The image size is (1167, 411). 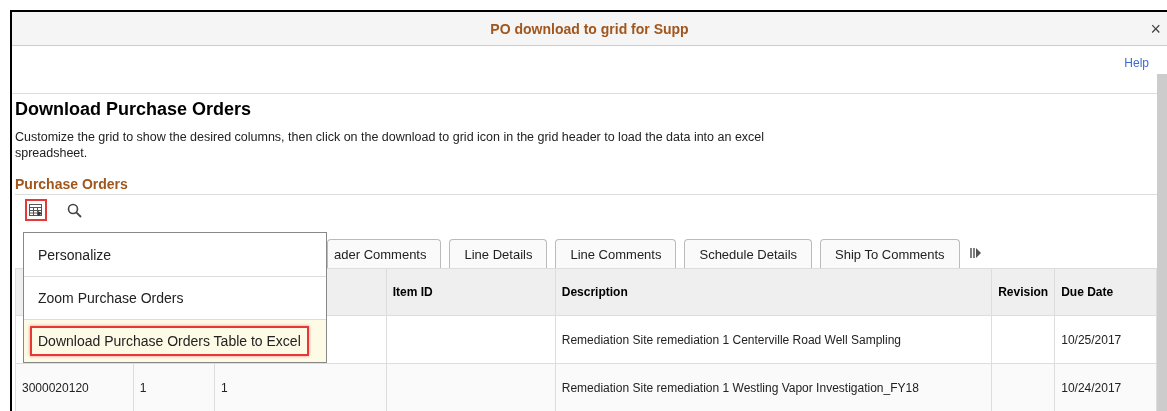 What do you see at coordinates (134, 109) in the screenshot?
I see `page-heading: Download Purchase Orders` at bounding box center [134, 109].